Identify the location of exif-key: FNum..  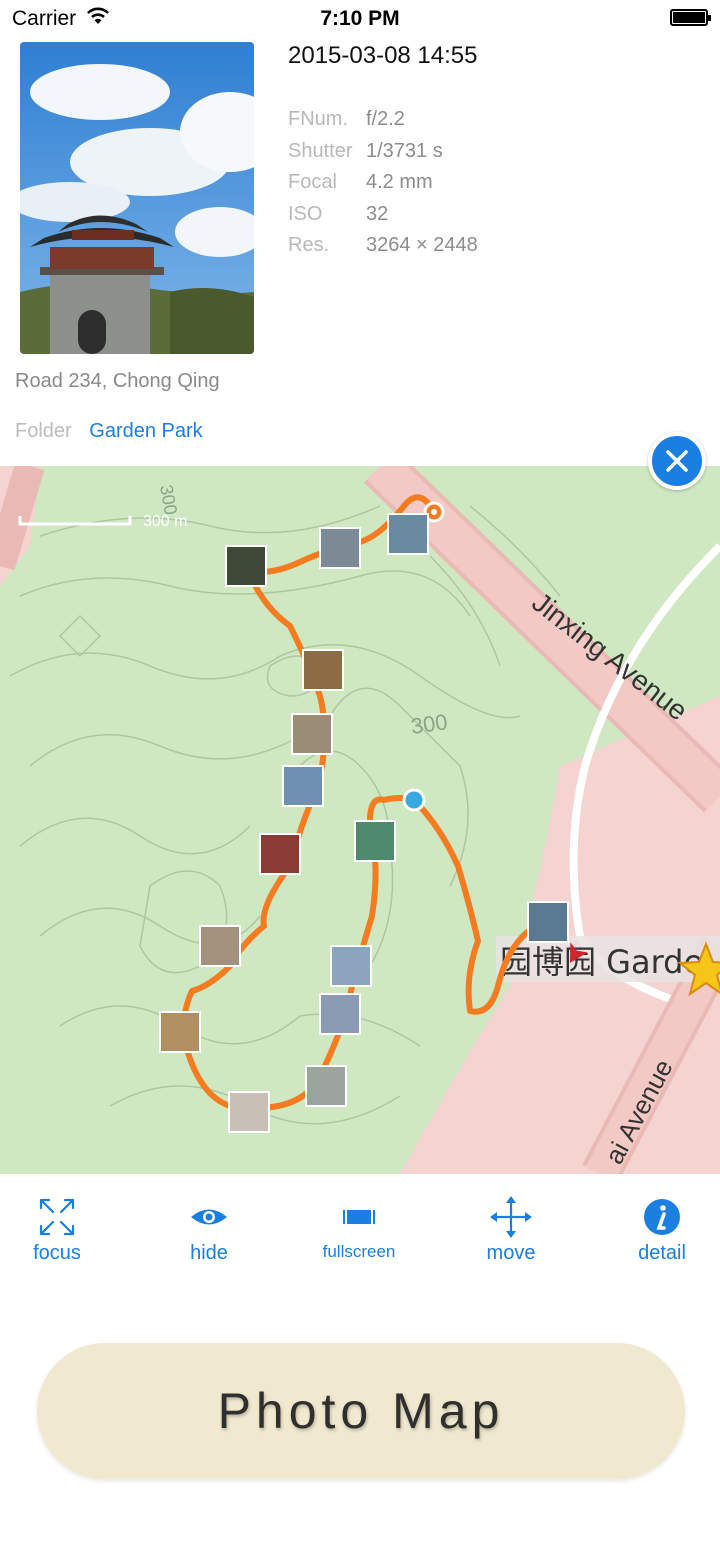
(318, 119).